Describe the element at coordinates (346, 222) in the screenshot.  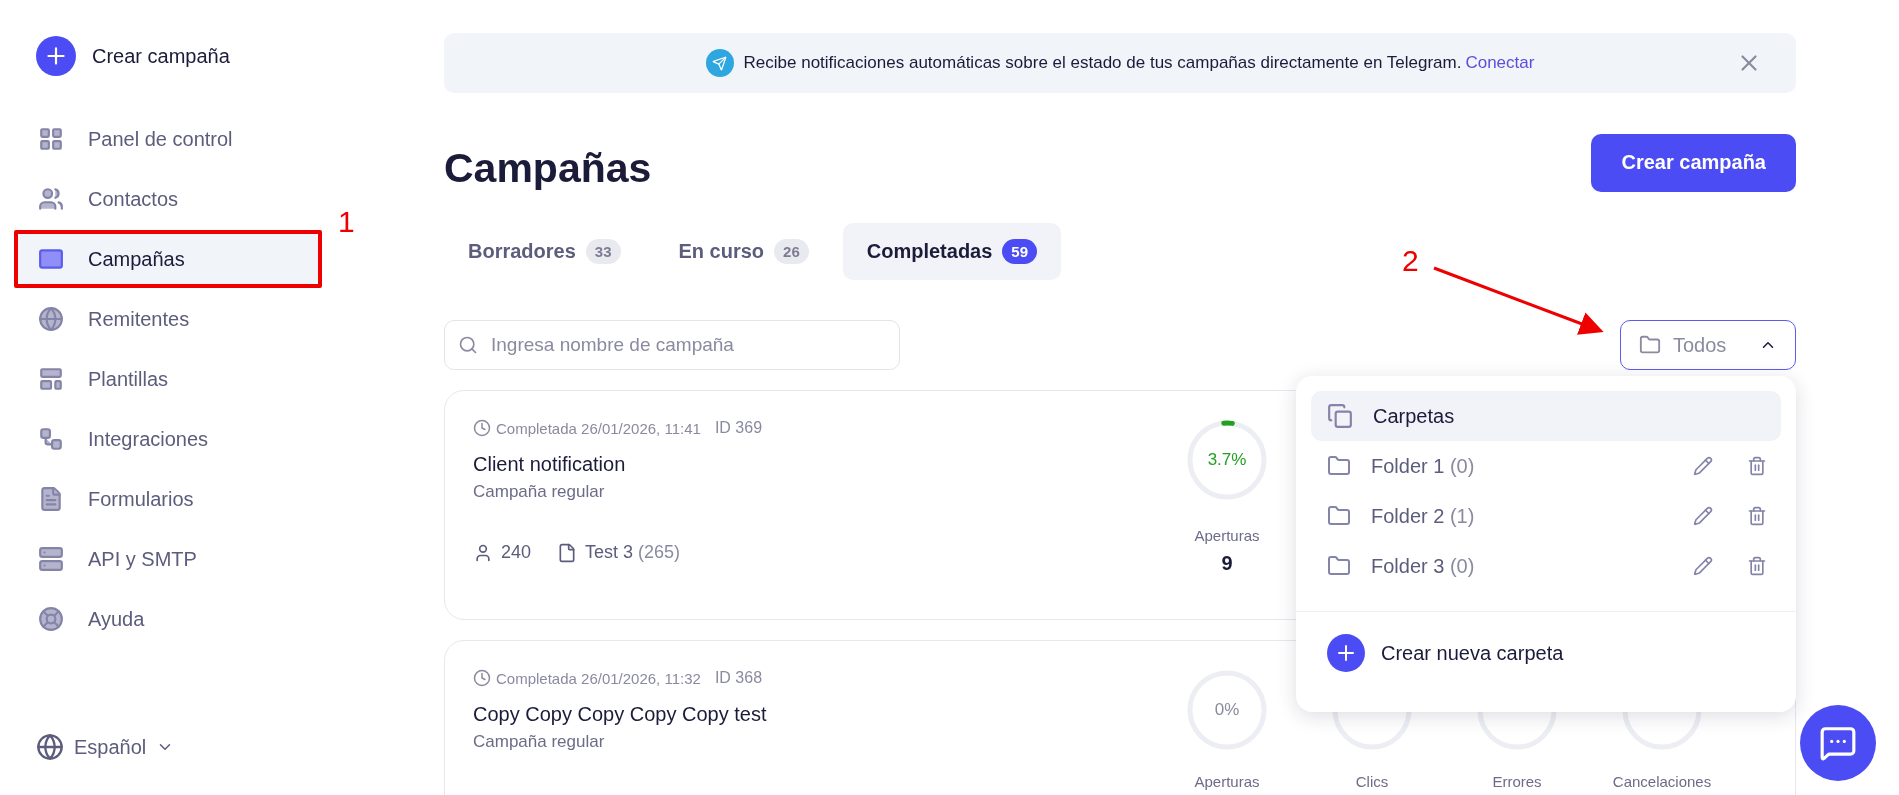
I see `annotation-number: 1` at that location.